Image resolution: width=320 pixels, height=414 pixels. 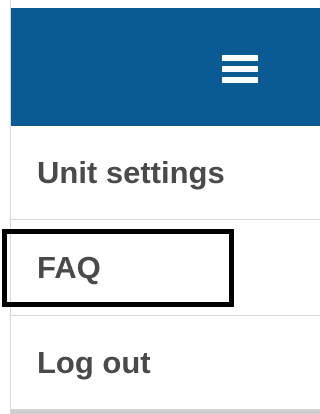 What do you see at coordinates (165, 412) in the screenshot?
I see `panel-bottom-edge` at bounding box center [165, 412].